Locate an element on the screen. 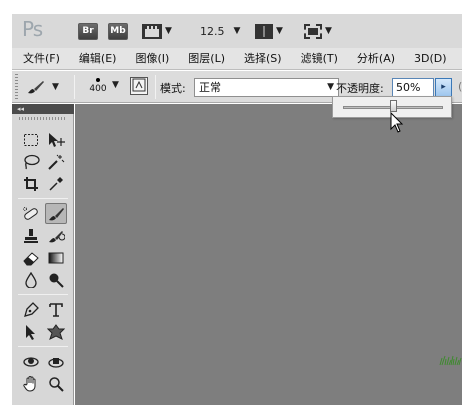 The image size is (462, 405). 3d-orbit-tool is located at coordinates (56, 361).